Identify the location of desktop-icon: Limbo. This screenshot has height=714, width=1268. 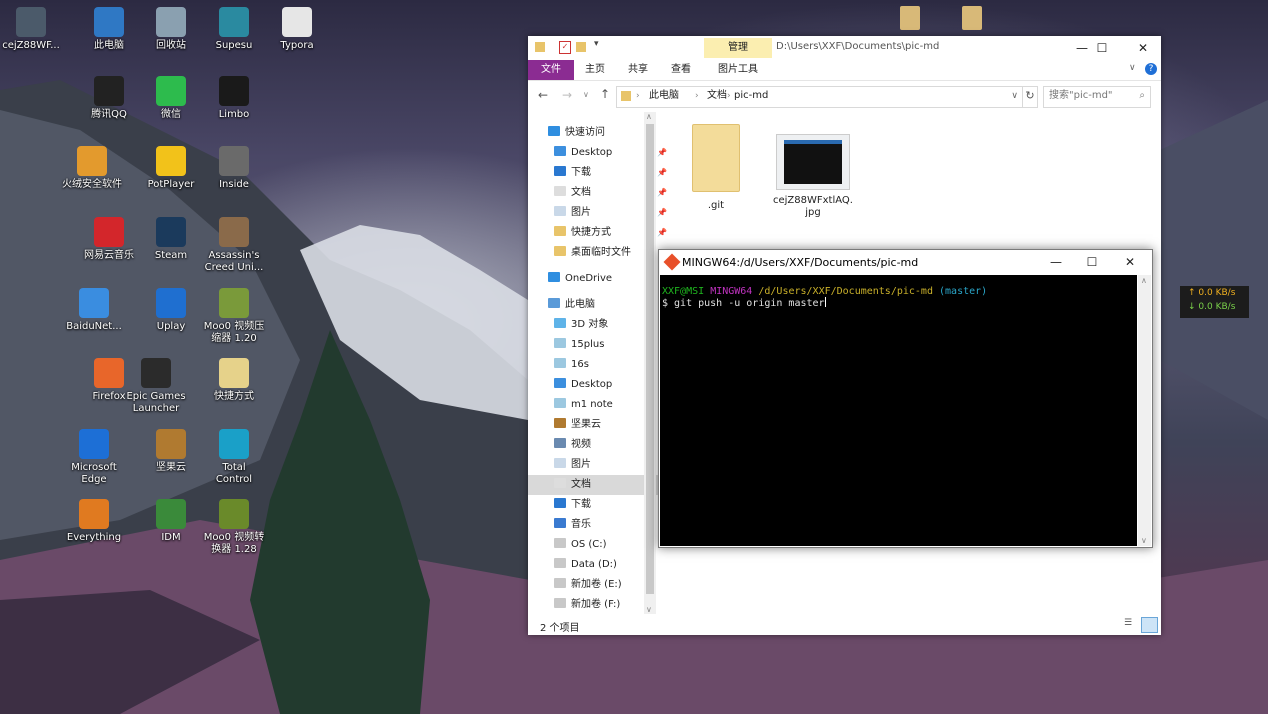
(234, 98).